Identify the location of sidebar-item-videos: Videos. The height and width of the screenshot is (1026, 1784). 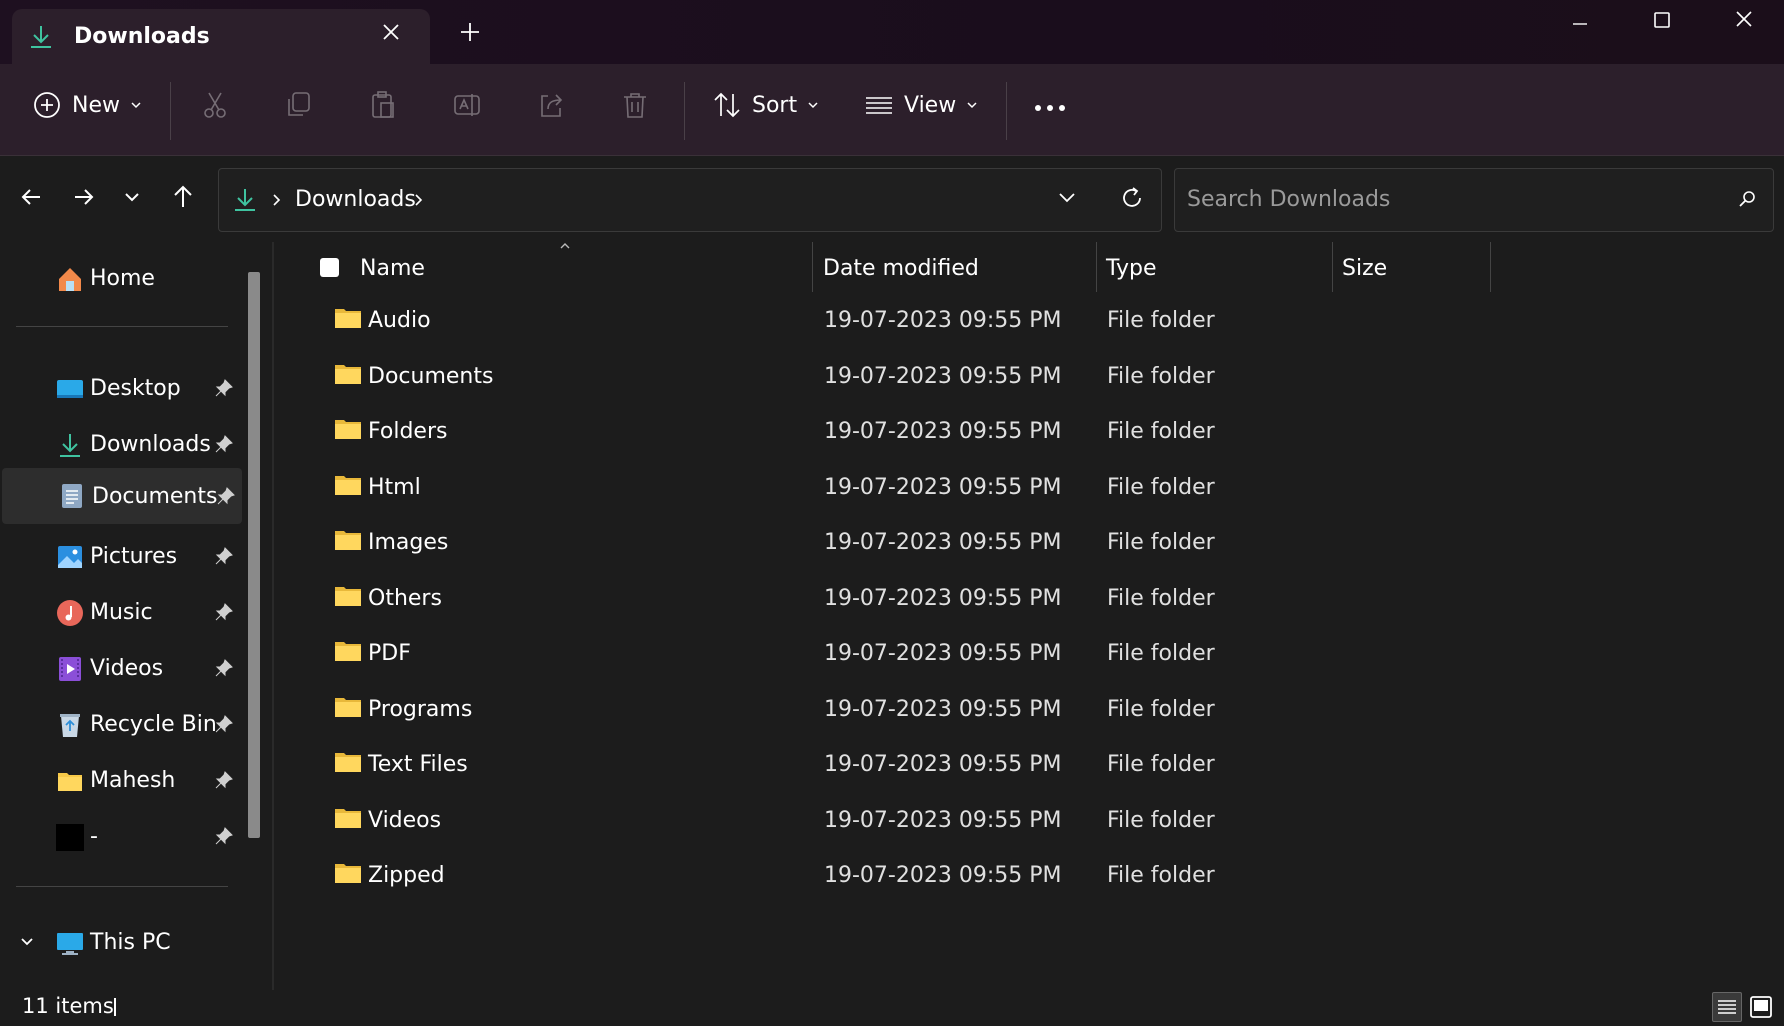
(120, 669).